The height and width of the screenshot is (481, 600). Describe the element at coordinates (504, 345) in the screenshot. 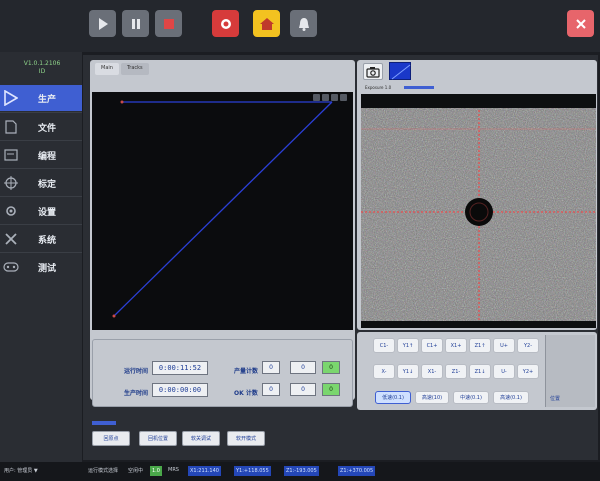

I see `jog-button: U+` at that location.